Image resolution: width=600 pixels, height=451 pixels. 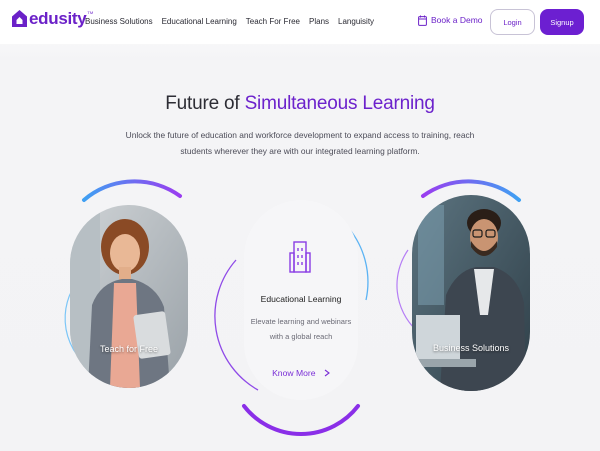 I want to click on woman-teacher-photo, so click(x=129, y=296).